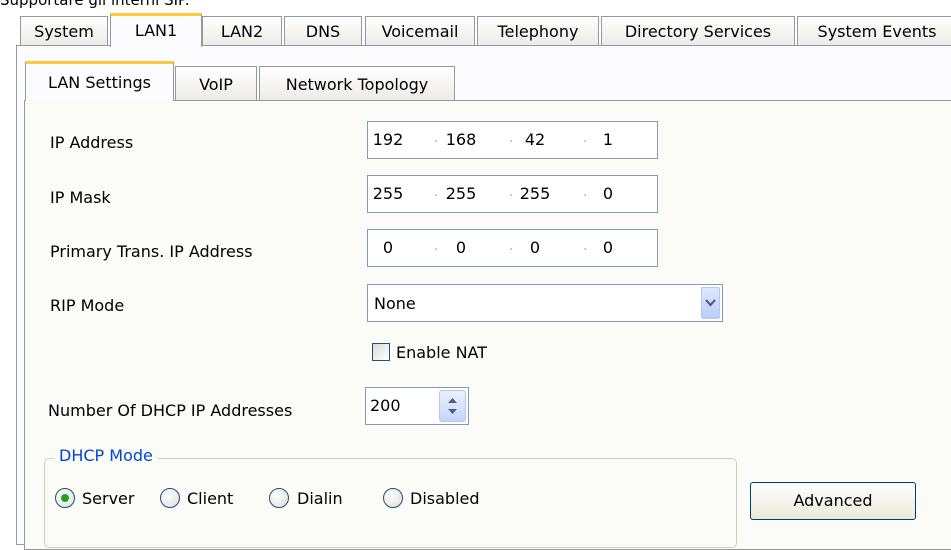 This screenshot has width=951, height=550. Describe the element at coordinates (461, 247) in the screenshot. I see `primary-trans-octet-2: 0` at that location.